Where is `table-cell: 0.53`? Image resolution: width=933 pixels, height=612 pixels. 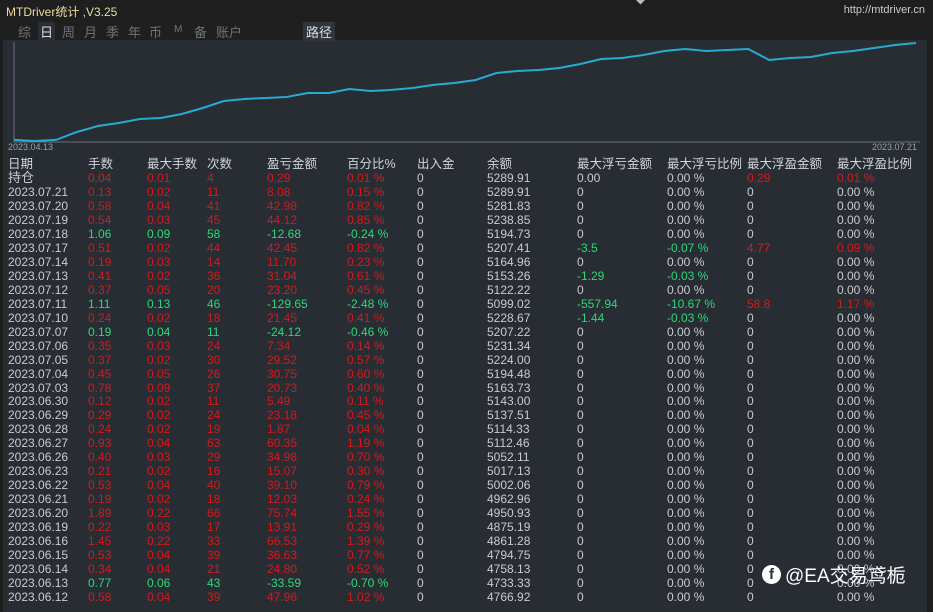
table-cell: 0.53 is located at coordinates (100, 485).